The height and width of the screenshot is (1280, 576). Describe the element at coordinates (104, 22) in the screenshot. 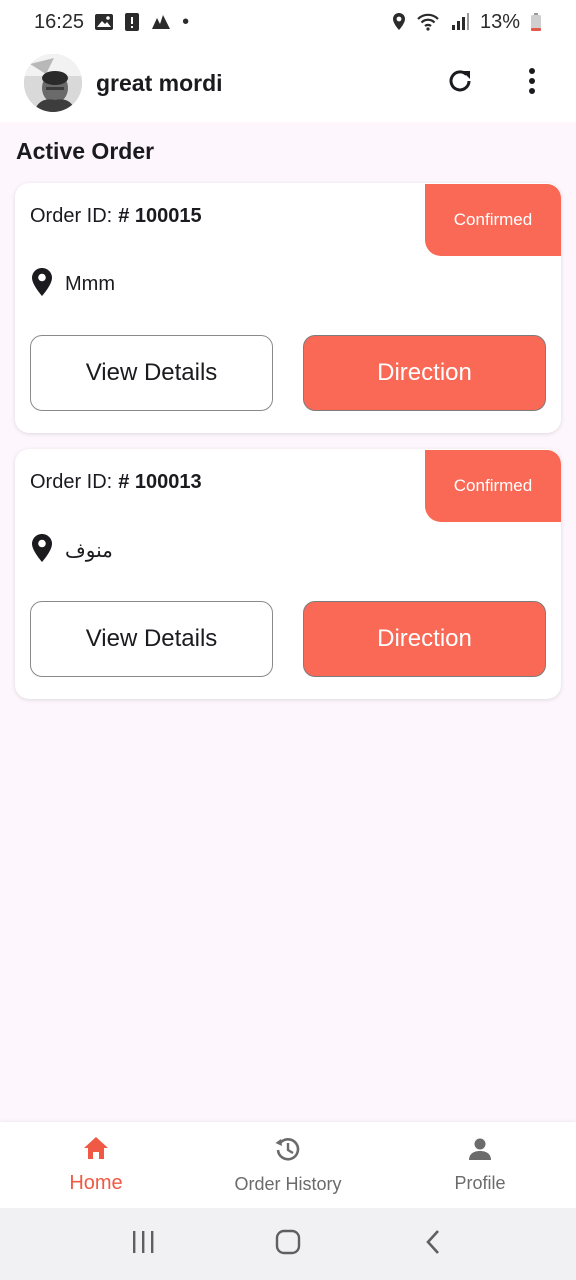

I see `image-icon` at that location.